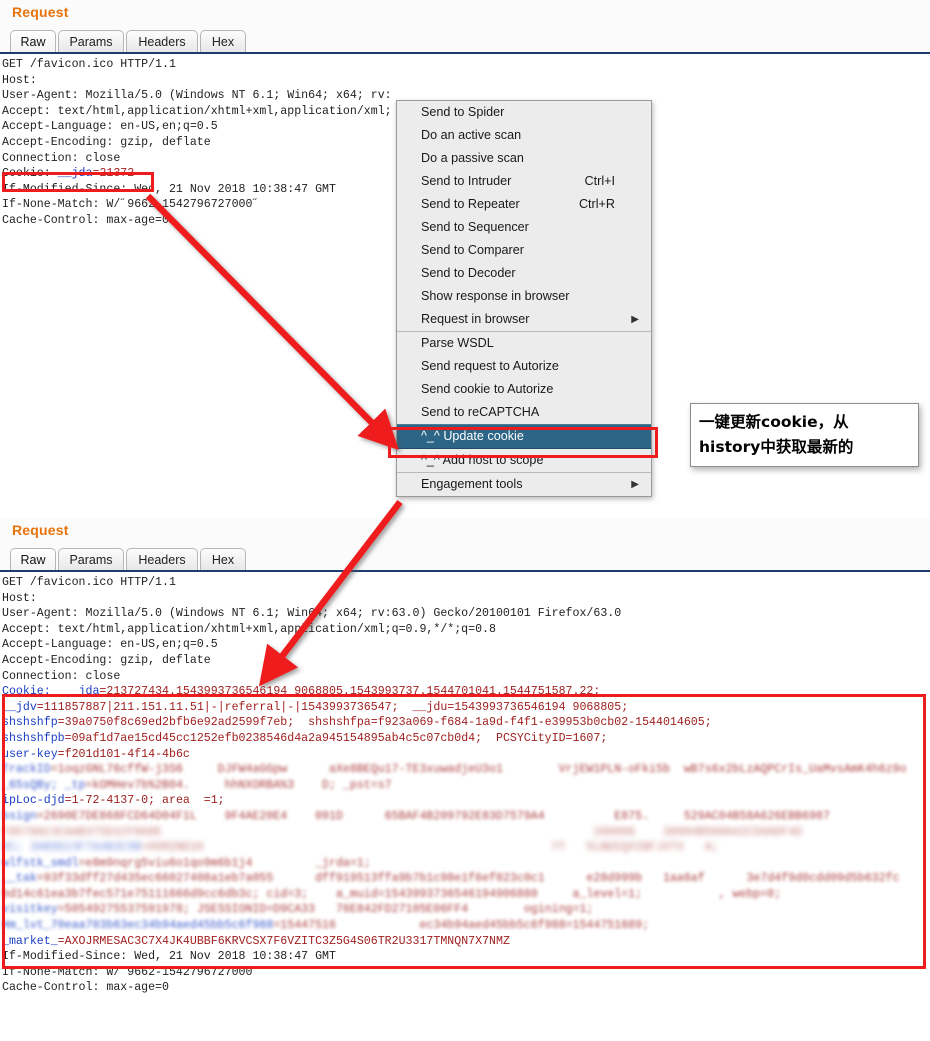 The height and width of the screenshot is (1041, 930). What do you see at coordinates (89, 64) in the screenshot?
I see `request-line-0: GET /favicon.ico HTTP/1.1` at bounding box center [89, 64].